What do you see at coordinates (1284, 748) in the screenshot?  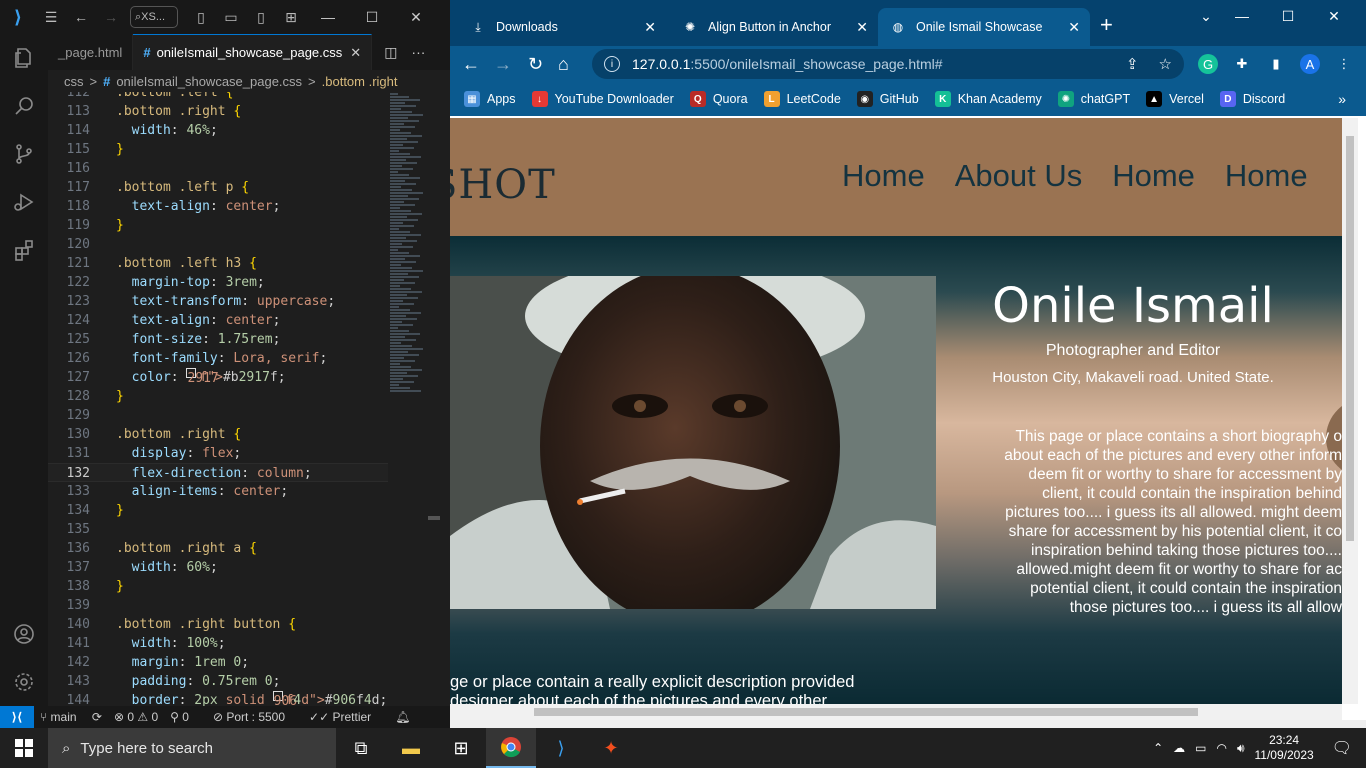 I see `clock: 23:24 11/09/2023` at bounding box center [1284, 748].